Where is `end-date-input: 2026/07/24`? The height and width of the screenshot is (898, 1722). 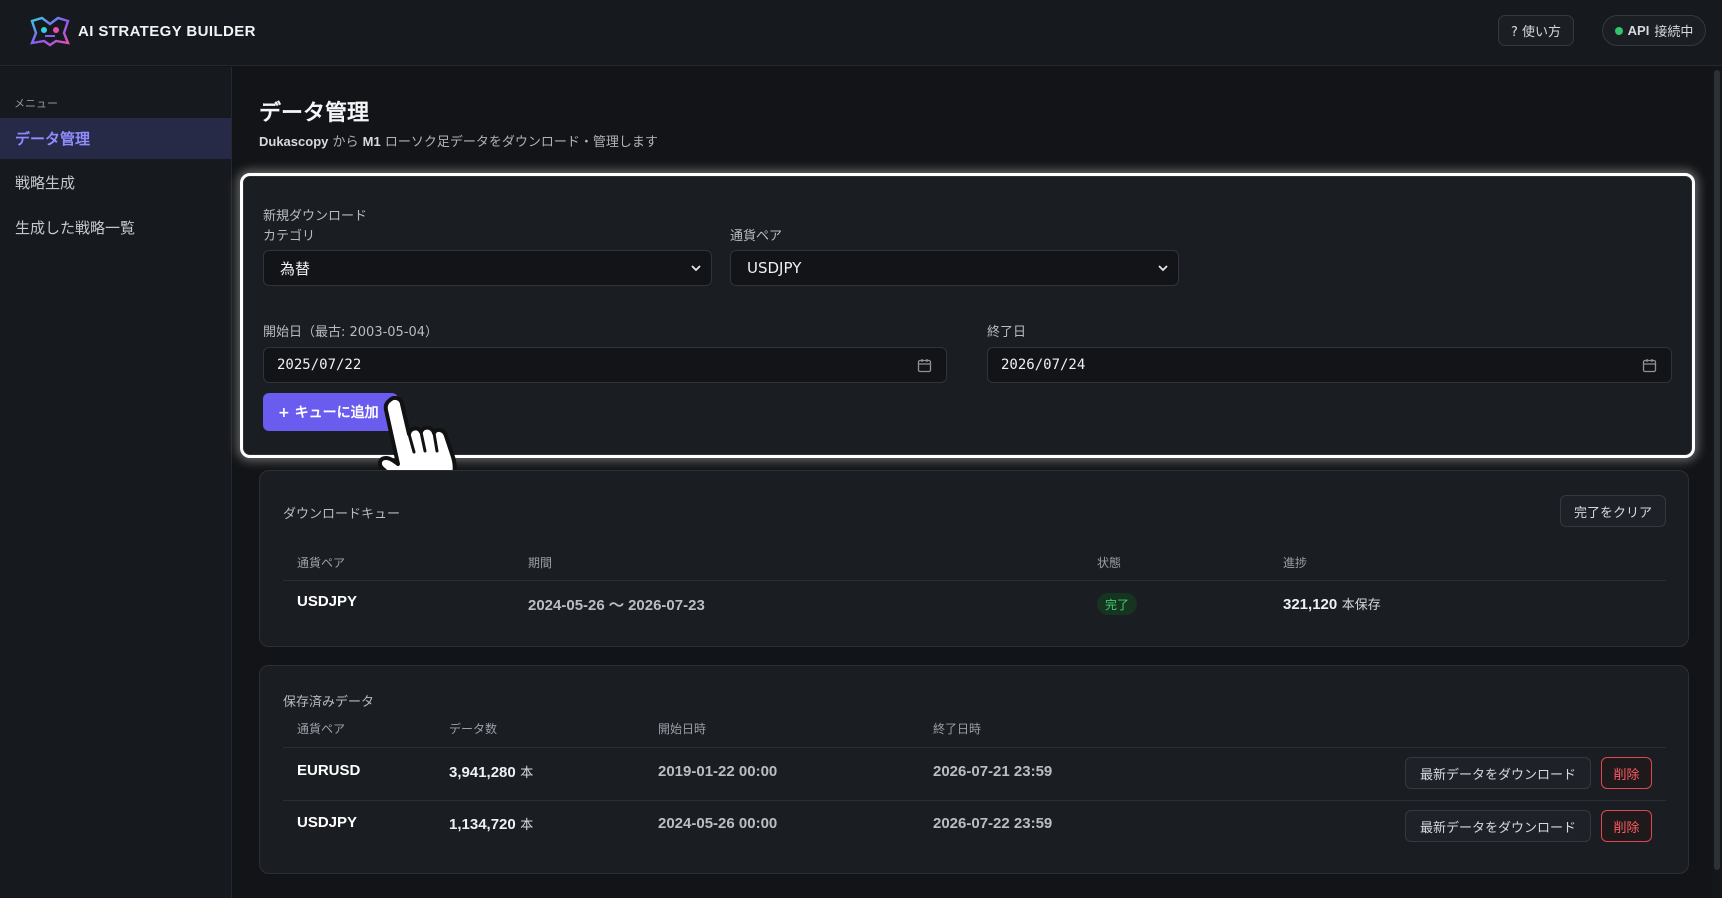 end-date-input: 2026/07/24 is located at coordinates (1329, 365).